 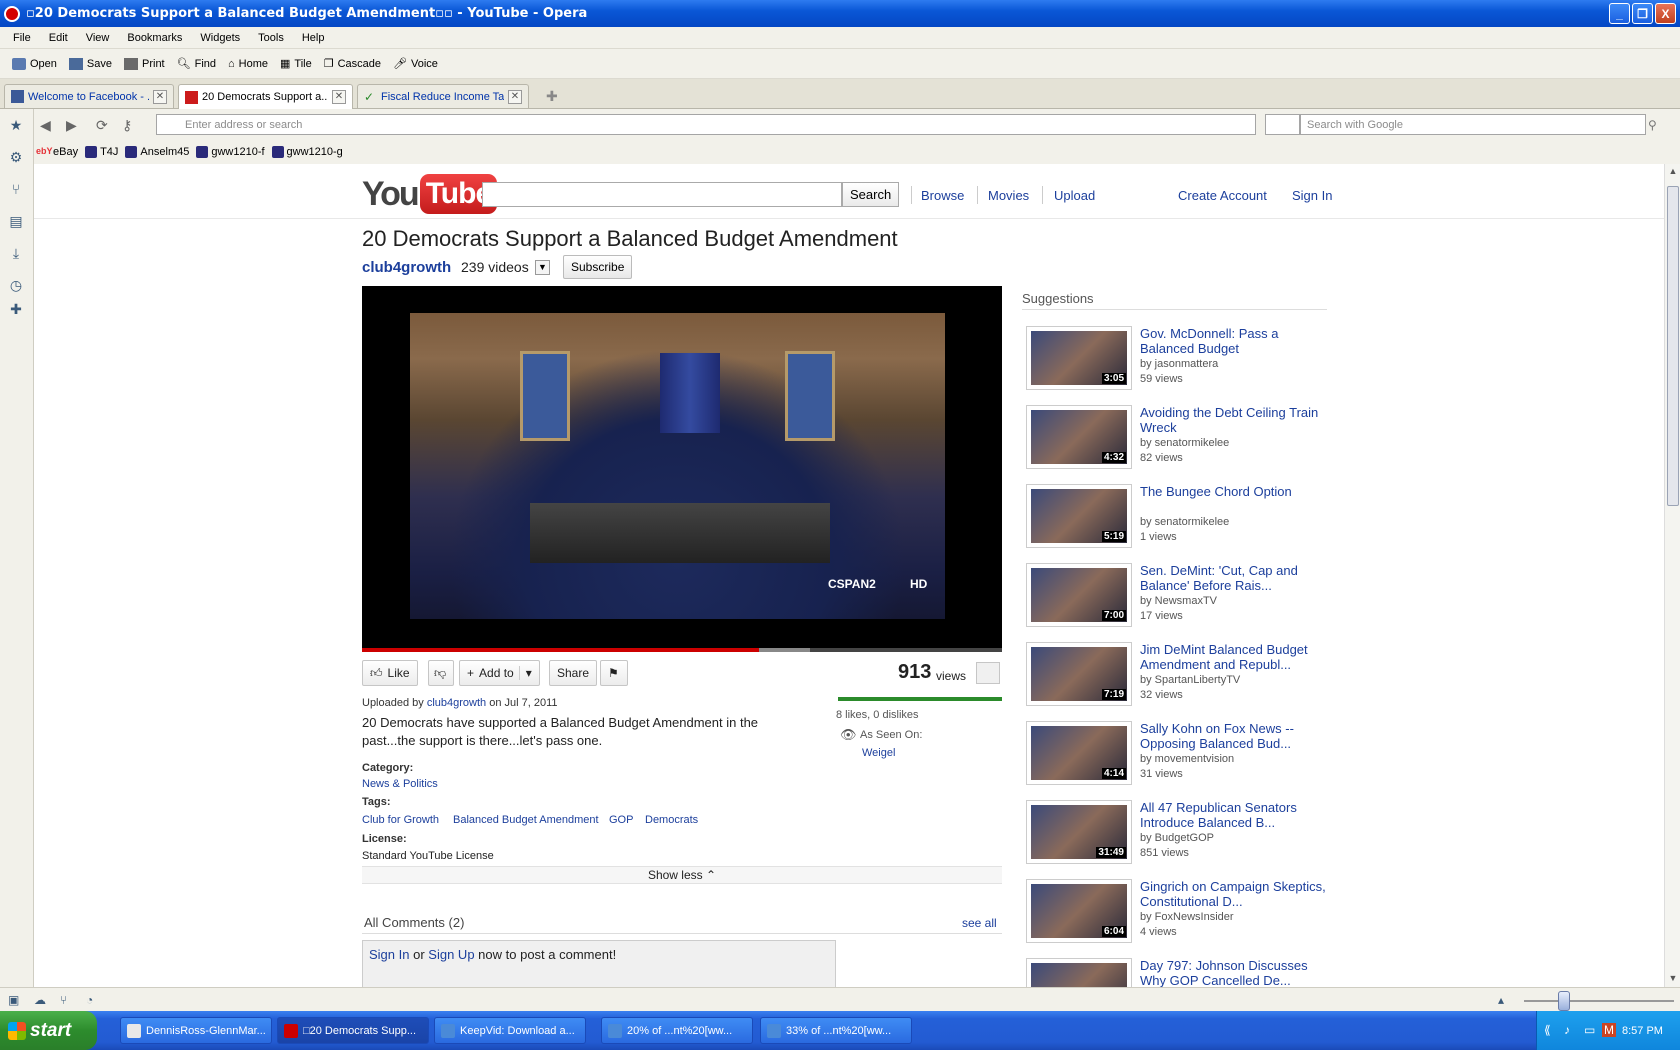 I want to click on tab-youtube: 20 Democrats Support a... ✕, so click(x=265, y=96).